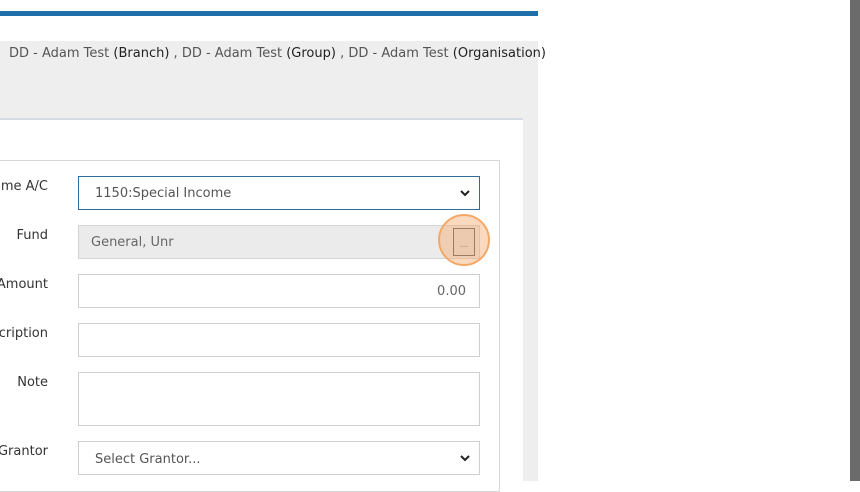 Image resolution: width=860 pixels, height=492 pixels. What do you see at coordinates (24, 284) in the screenshot?
I see `amount-label: Amount` at bounding box center [24, 284].